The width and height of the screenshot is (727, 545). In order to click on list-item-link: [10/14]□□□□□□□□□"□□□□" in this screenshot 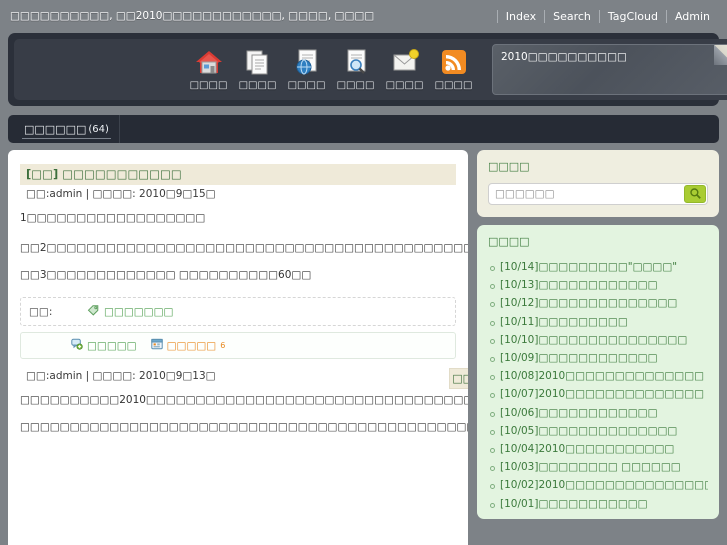, I will do `click(588, 267)`.